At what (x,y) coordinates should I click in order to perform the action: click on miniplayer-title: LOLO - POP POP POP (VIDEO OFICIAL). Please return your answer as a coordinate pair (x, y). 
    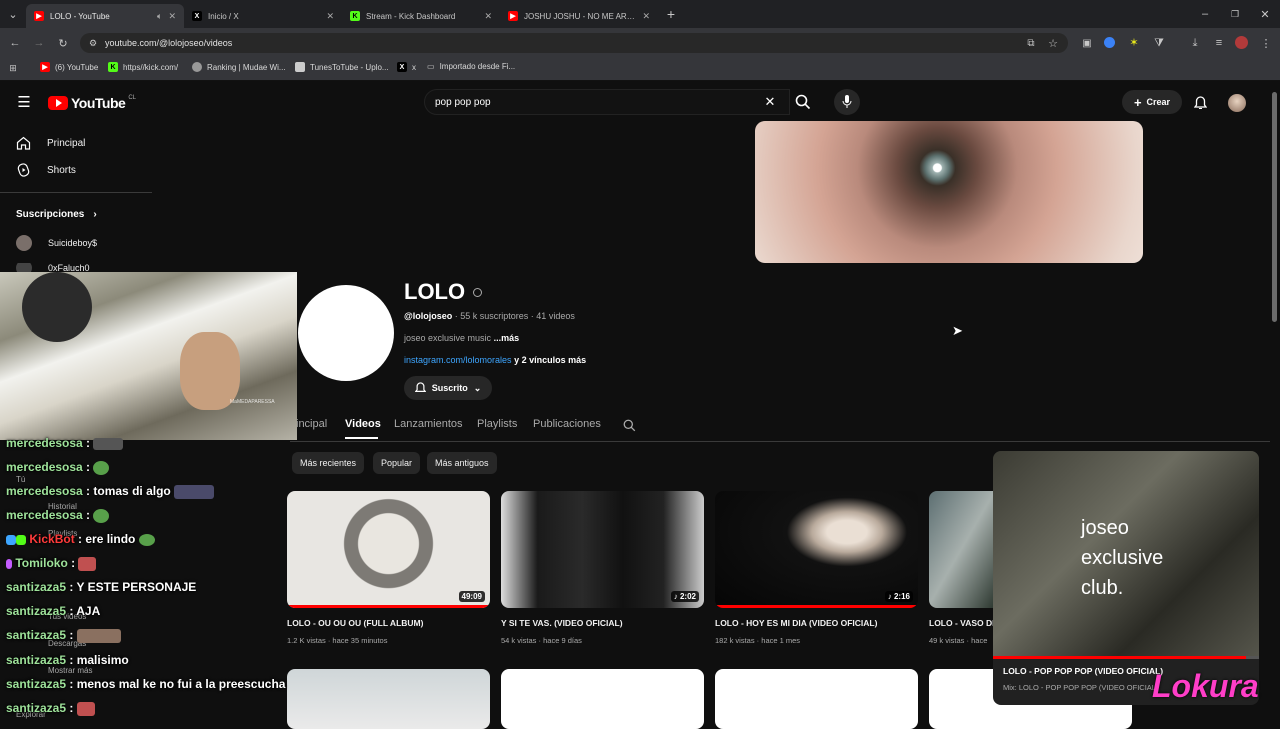
    Looking at the image, I should click on (1083, 671).